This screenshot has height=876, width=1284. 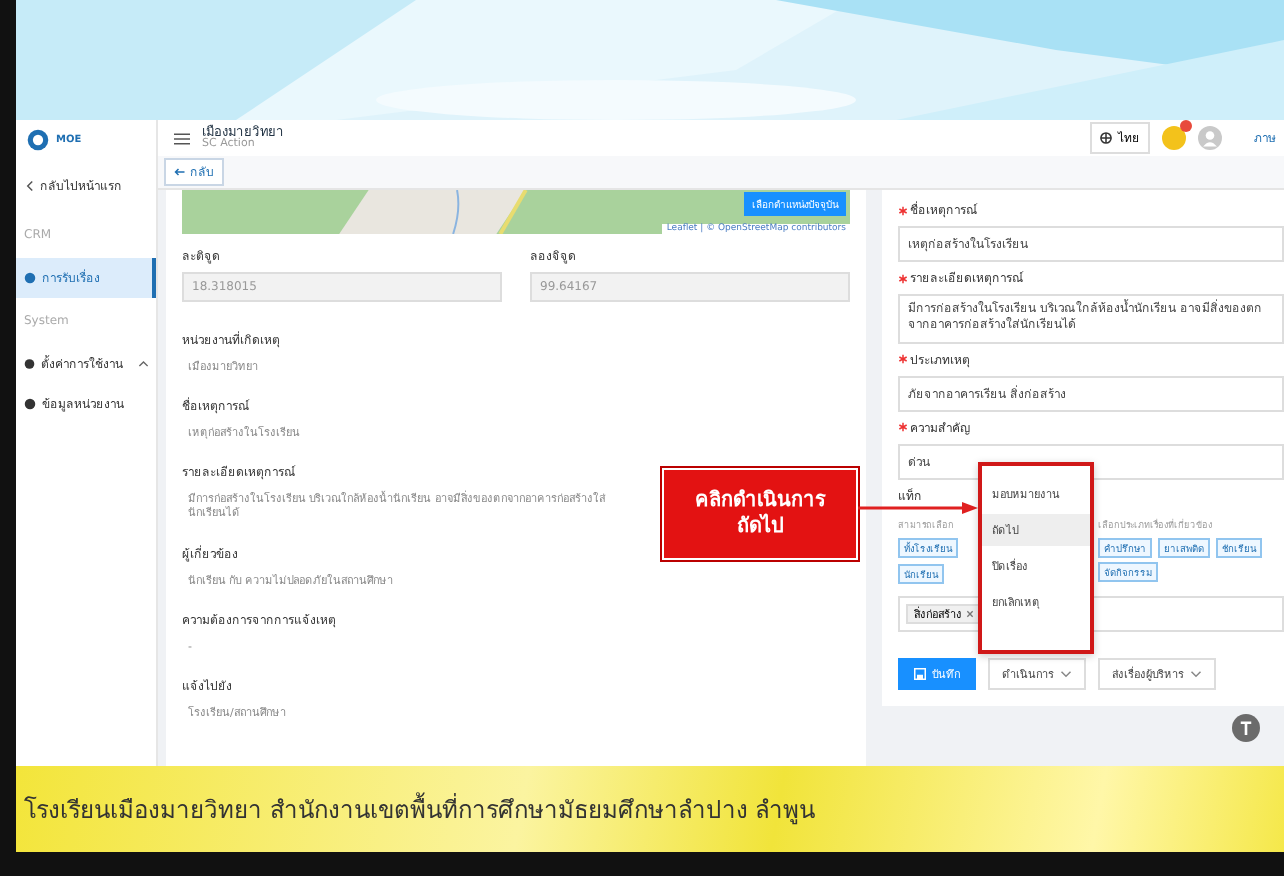 I want to click on menu-icon, so click(x=182, y=138).